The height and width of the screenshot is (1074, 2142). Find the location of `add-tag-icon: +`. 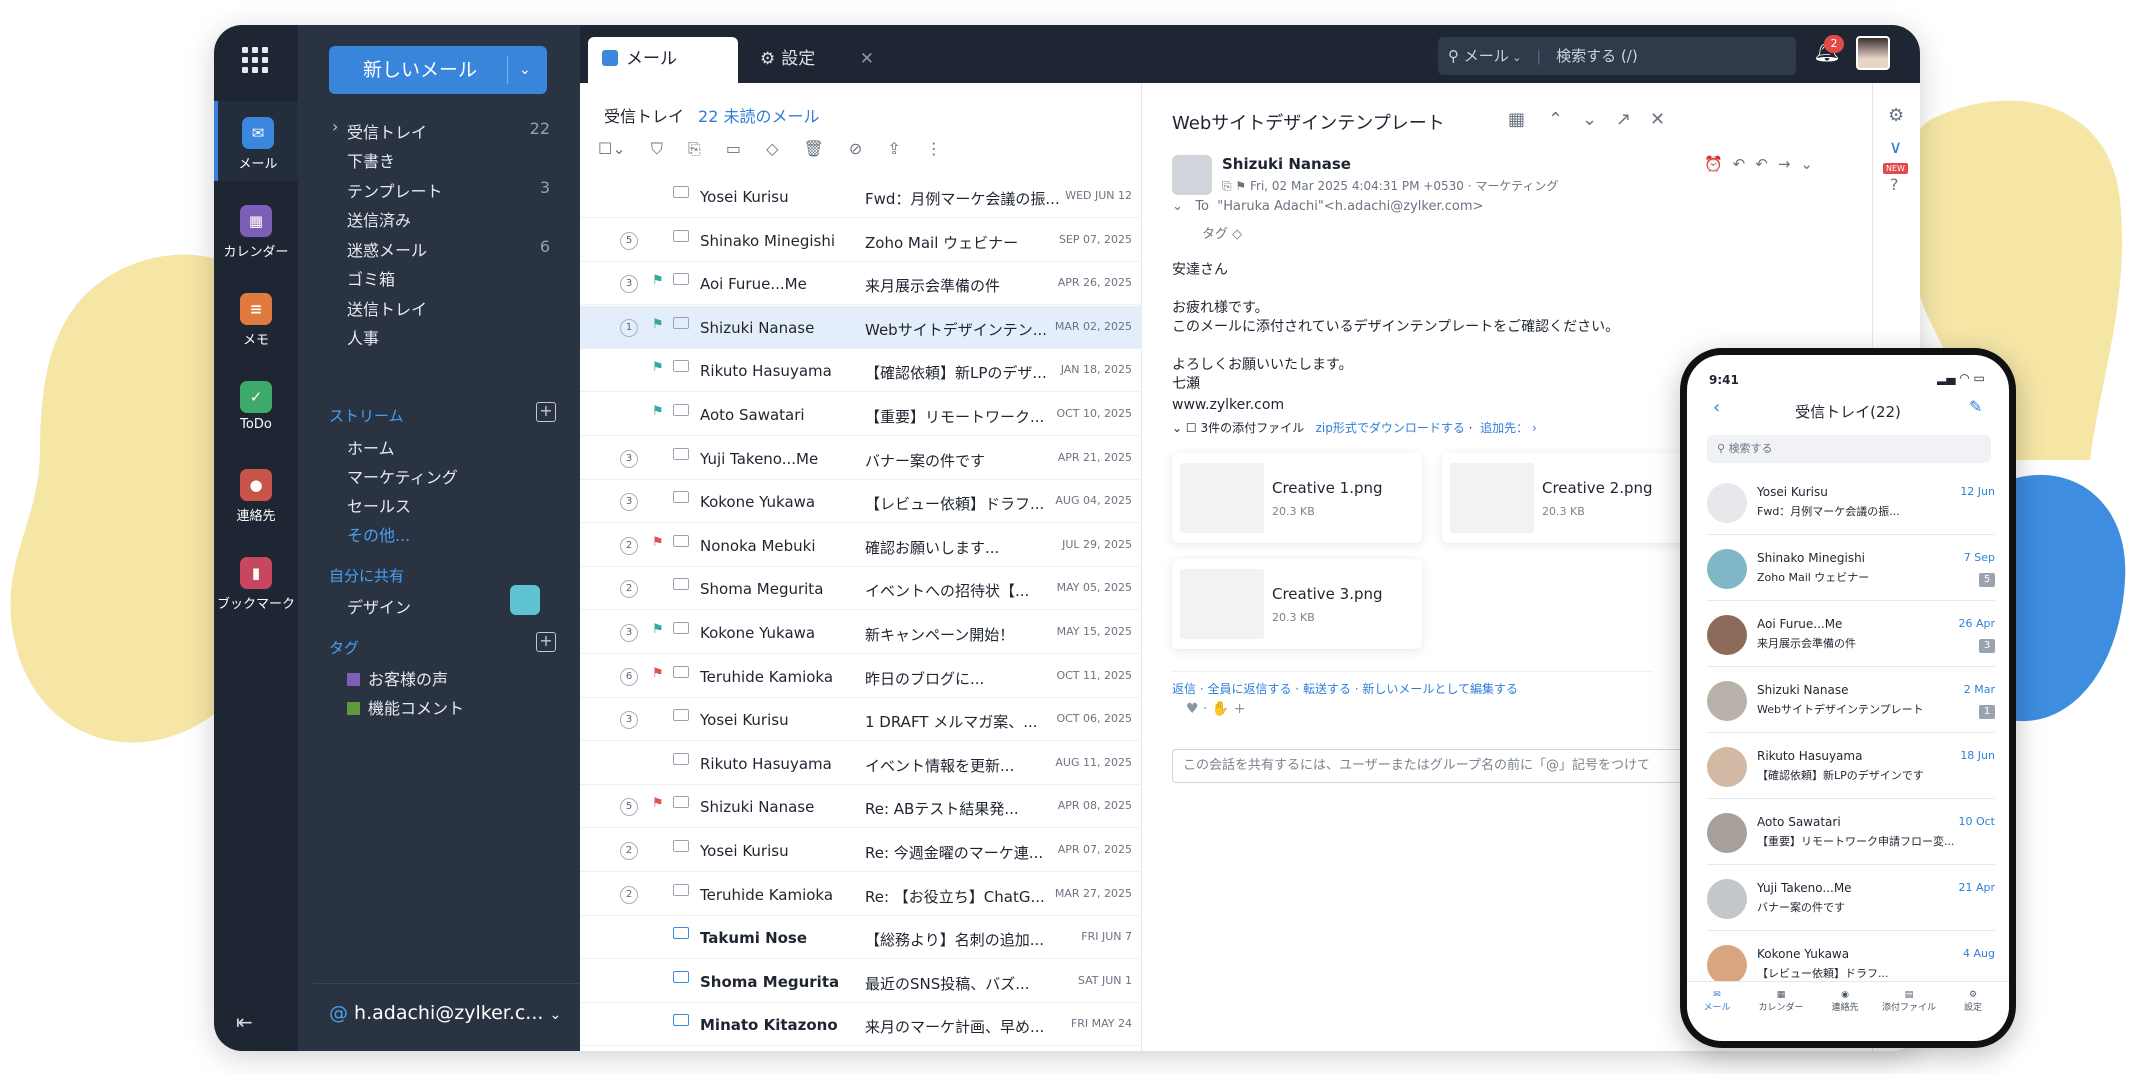

add-tag-icon: + is located at coordinates (546, 642).